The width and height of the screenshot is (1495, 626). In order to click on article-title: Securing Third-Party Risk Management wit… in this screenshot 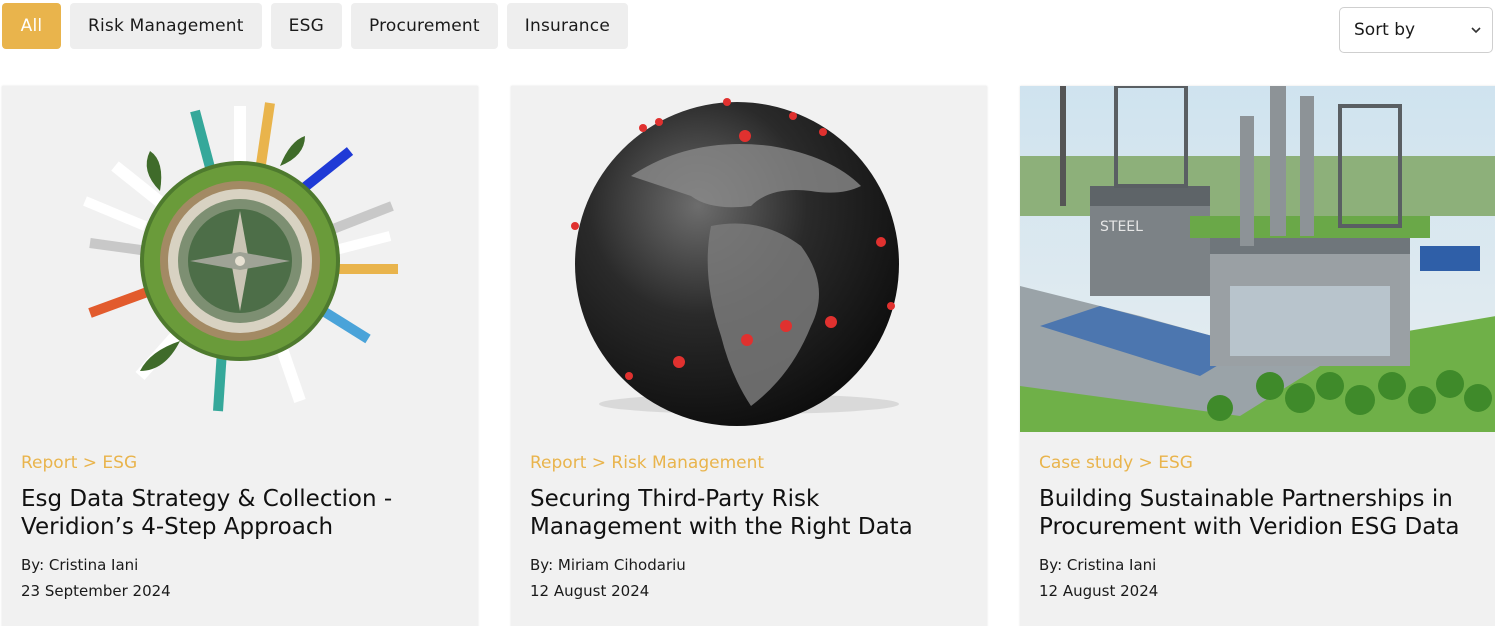, I will do `click(752, 513)`.